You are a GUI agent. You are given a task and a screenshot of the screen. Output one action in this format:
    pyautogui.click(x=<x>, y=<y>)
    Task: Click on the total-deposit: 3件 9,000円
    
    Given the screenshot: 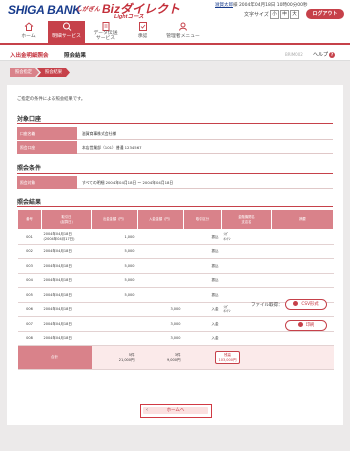 What is the action you would take?
    pyautogui.click(x=160, y=357)
    